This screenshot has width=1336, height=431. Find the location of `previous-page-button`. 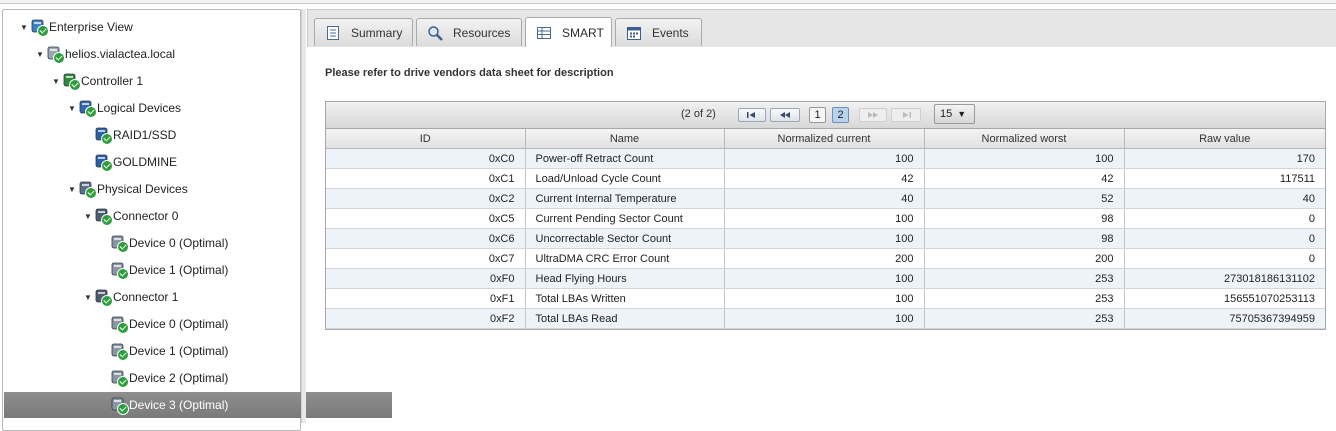

previous-page-button is located at coordinates (785, 115).